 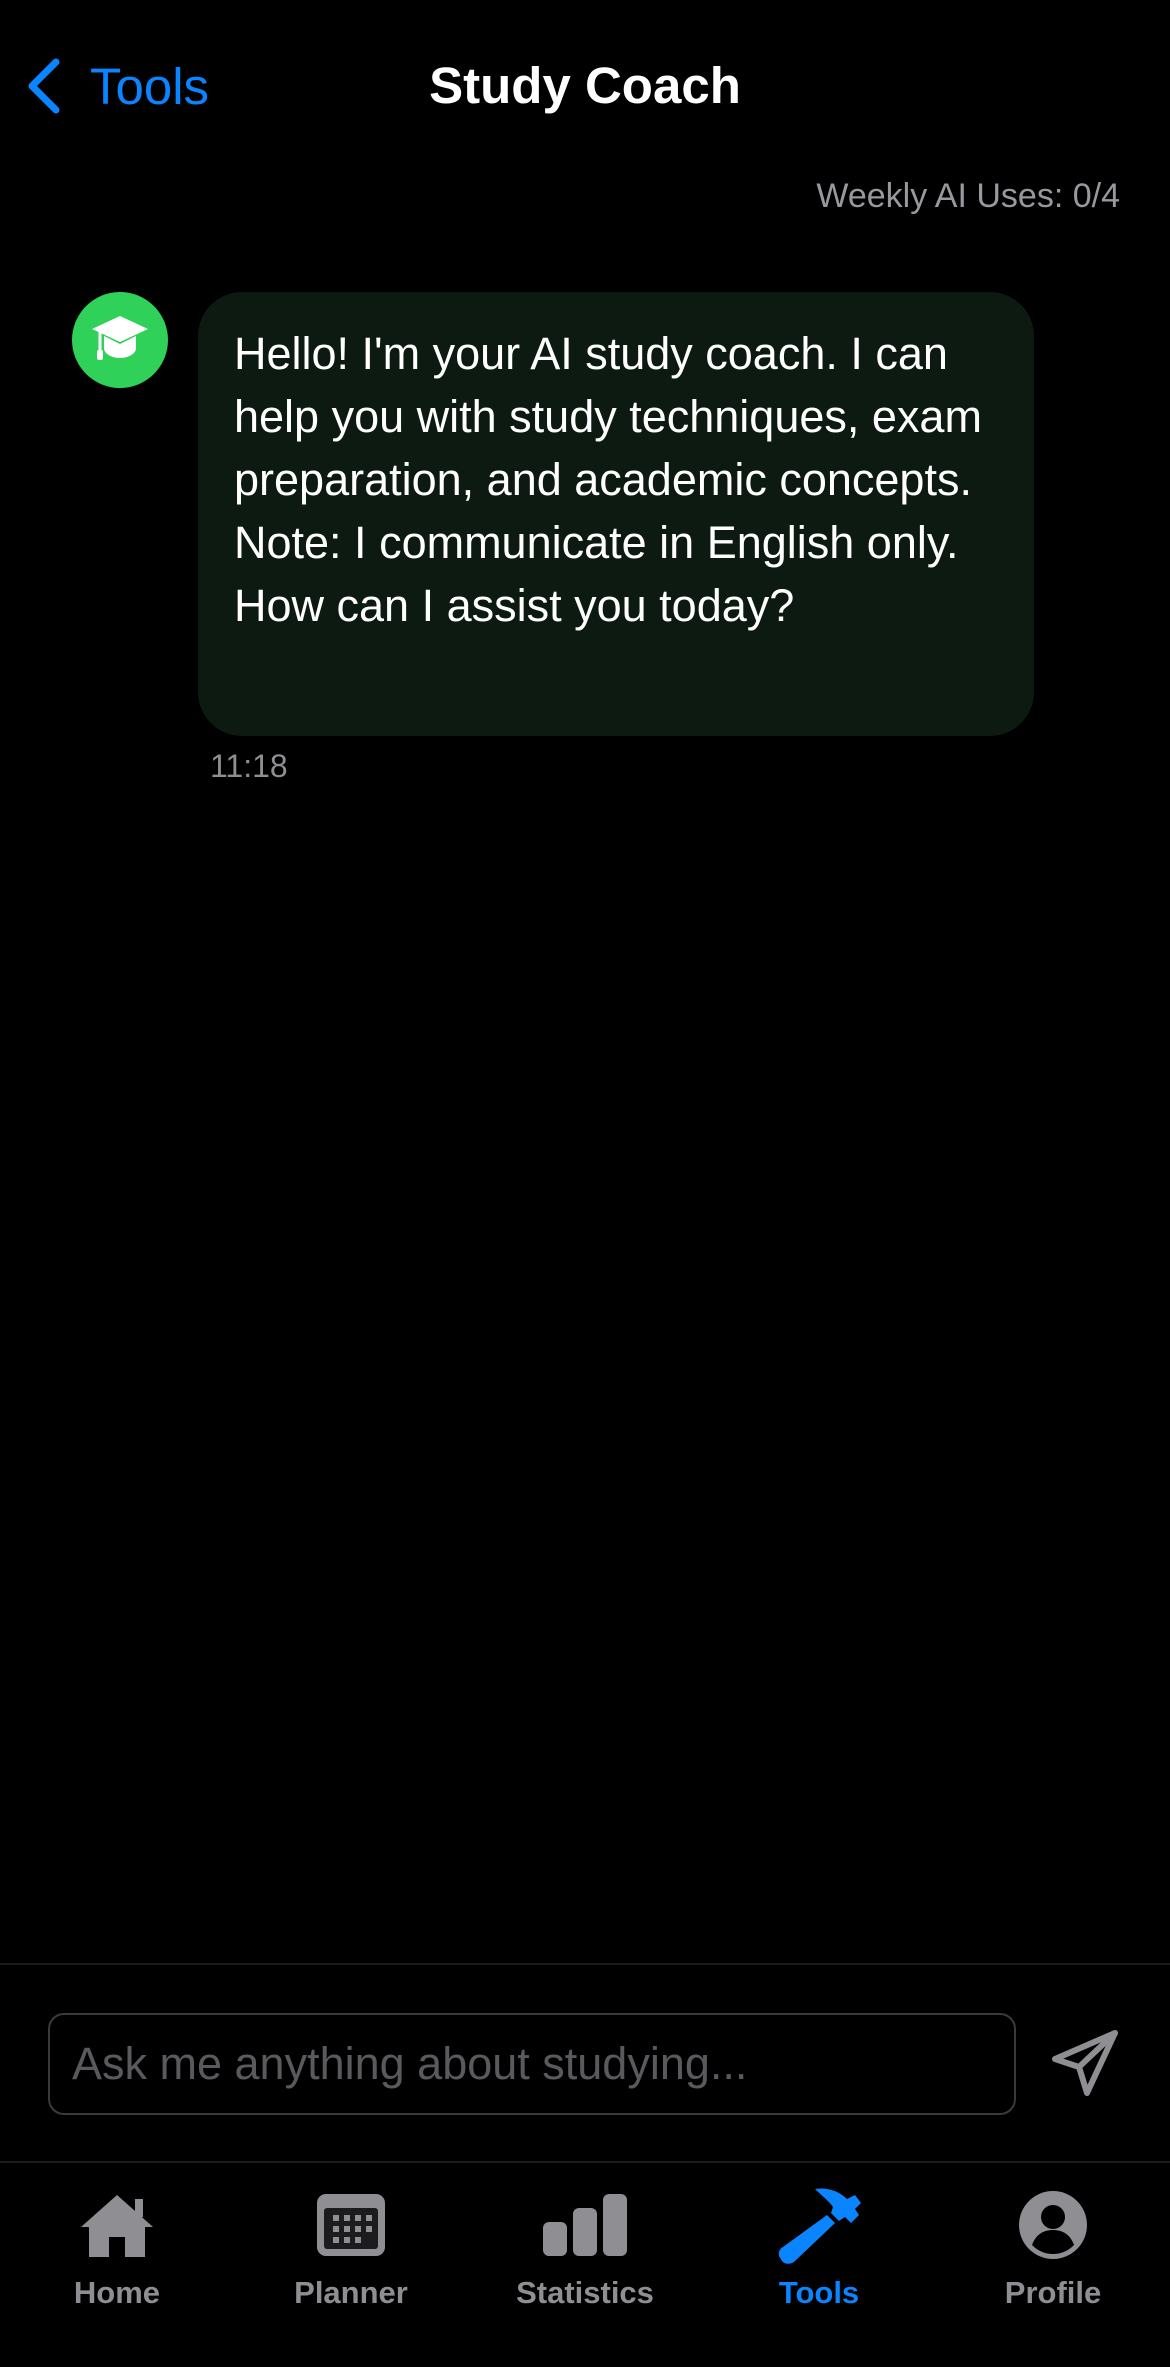 What do you see at coordinates (819, 2292) in the screenshot?
I see `tab-label: Tools` at bounding box center [819, 2292].